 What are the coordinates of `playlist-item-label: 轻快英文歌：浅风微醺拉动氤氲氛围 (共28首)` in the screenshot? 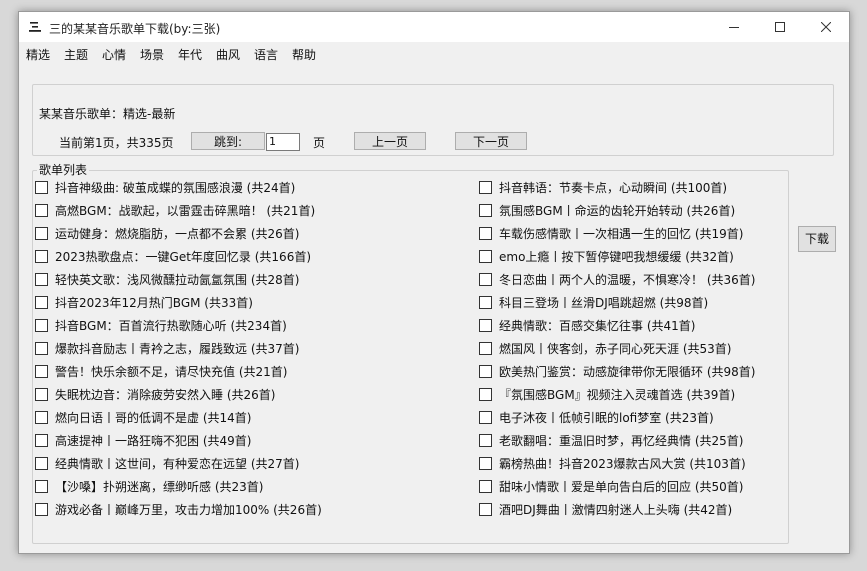 It's located at (177, 279).